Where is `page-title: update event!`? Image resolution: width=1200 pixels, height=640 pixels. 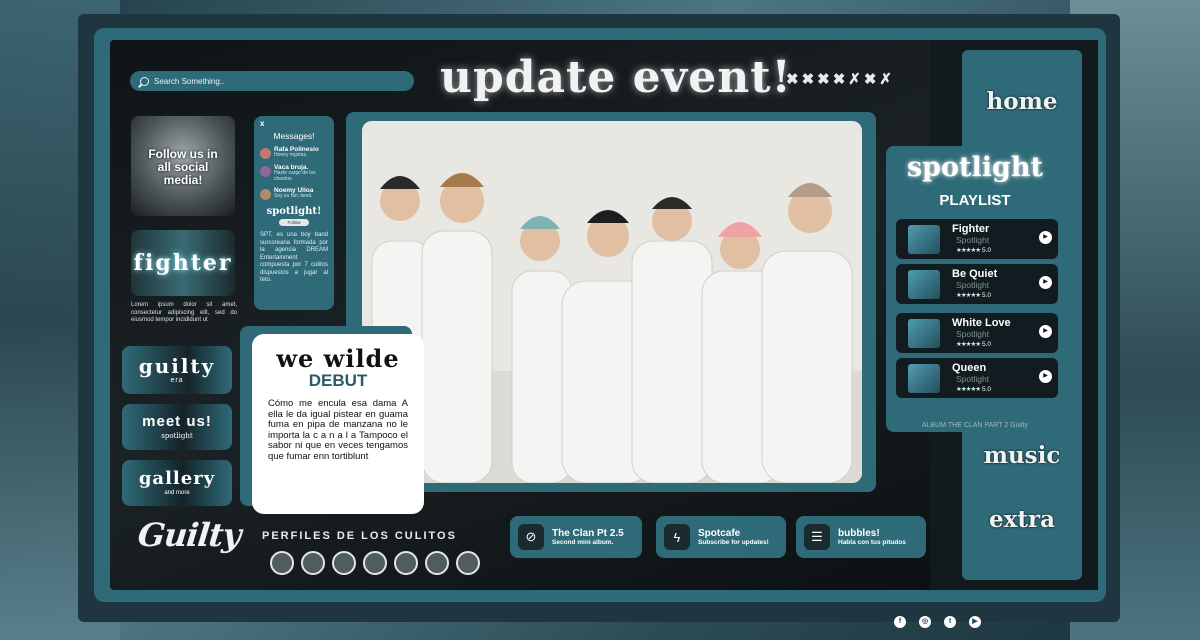
page-title: update event! is located at coordinates (616, 77).